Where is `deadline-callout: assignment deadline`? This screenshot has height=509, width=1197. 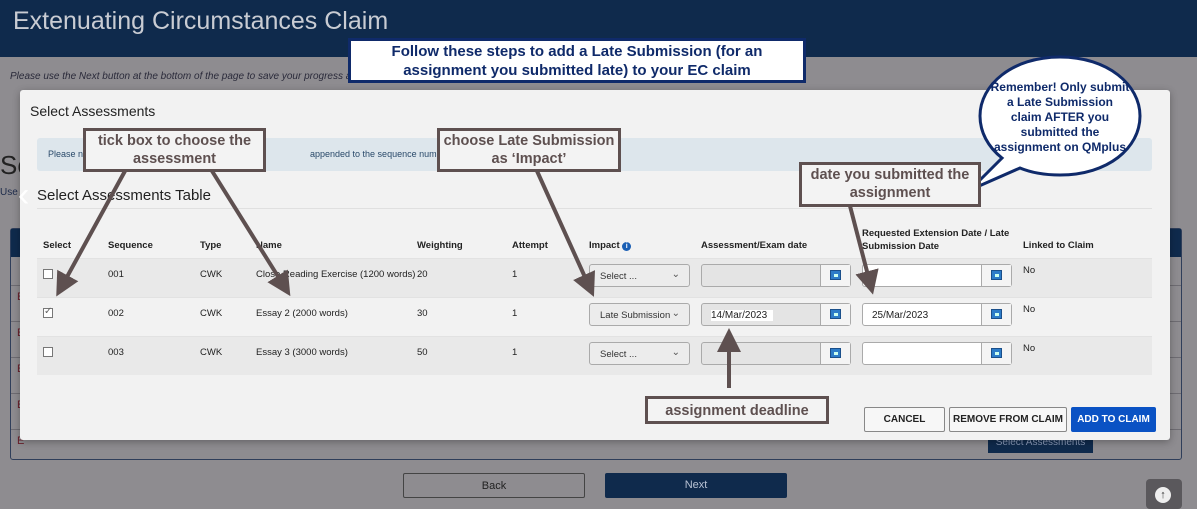
deadline-callout: assignment deadline is located at coordinates (737, 410).